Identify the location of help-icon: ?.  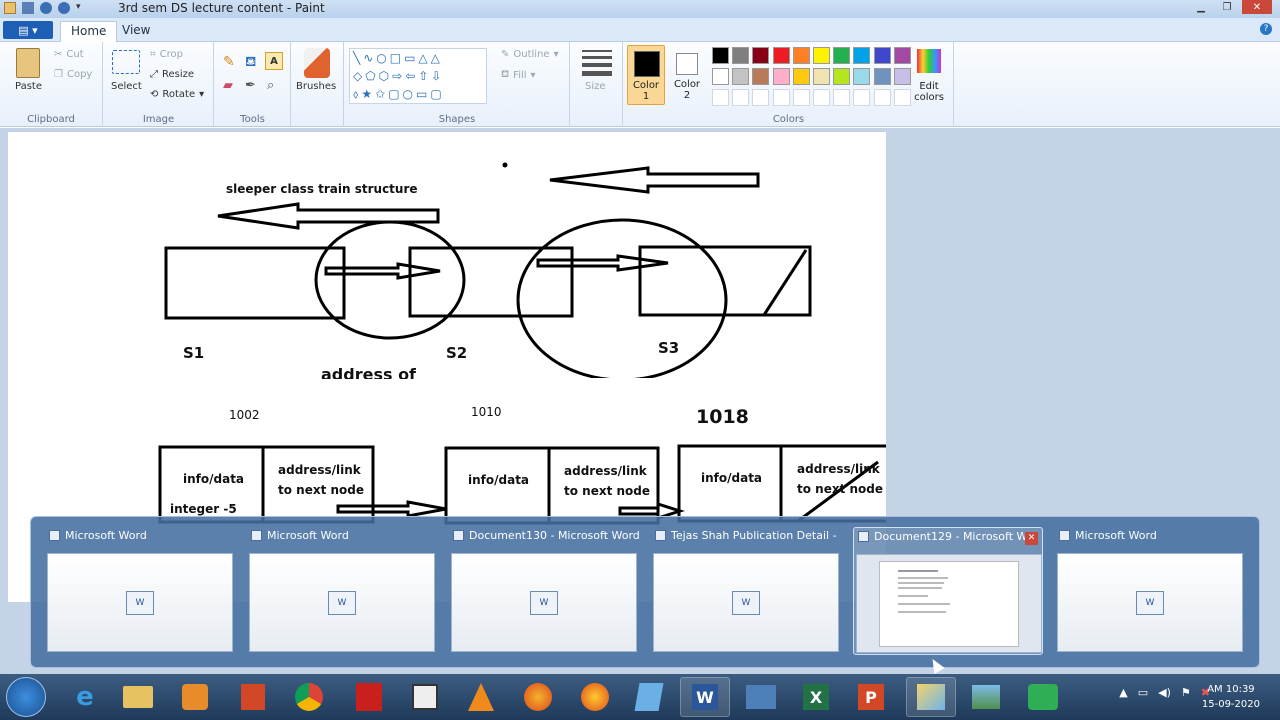
(1266, 29).